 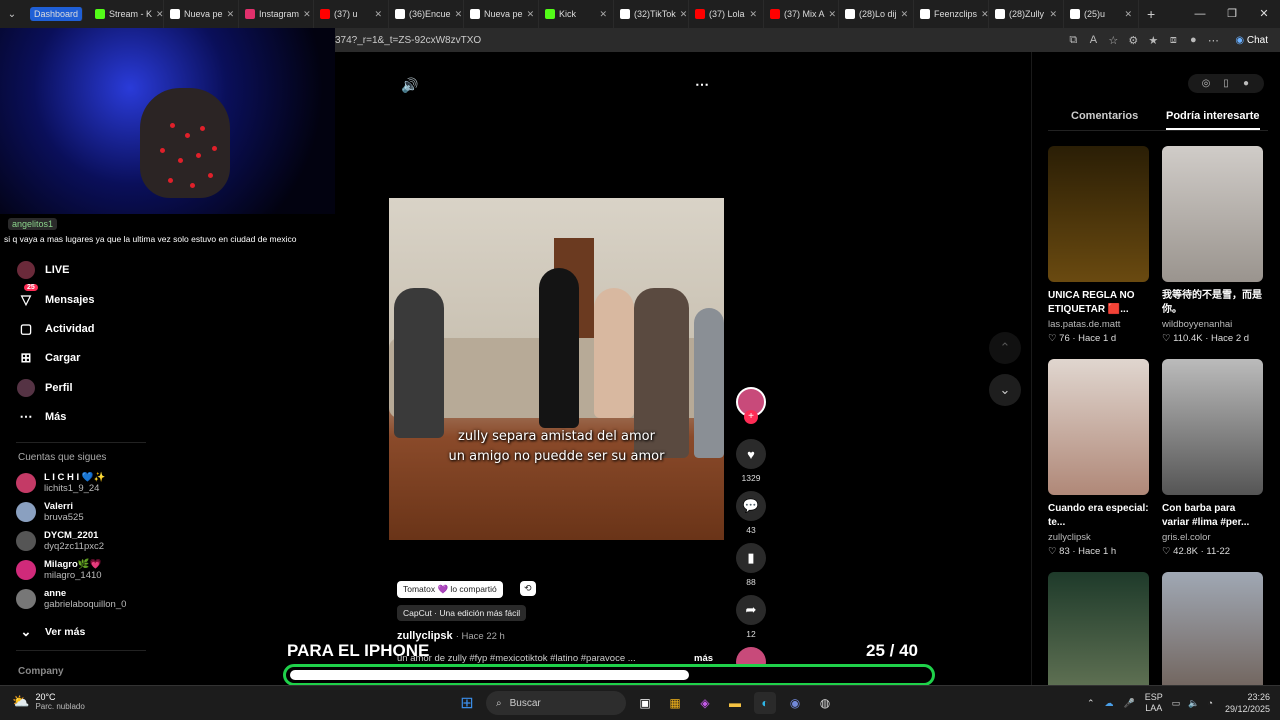 What do you see at coordinates (825, 703) in the screenshot?
I see `obs-icon: ◍` at bounding box center [825, 703].